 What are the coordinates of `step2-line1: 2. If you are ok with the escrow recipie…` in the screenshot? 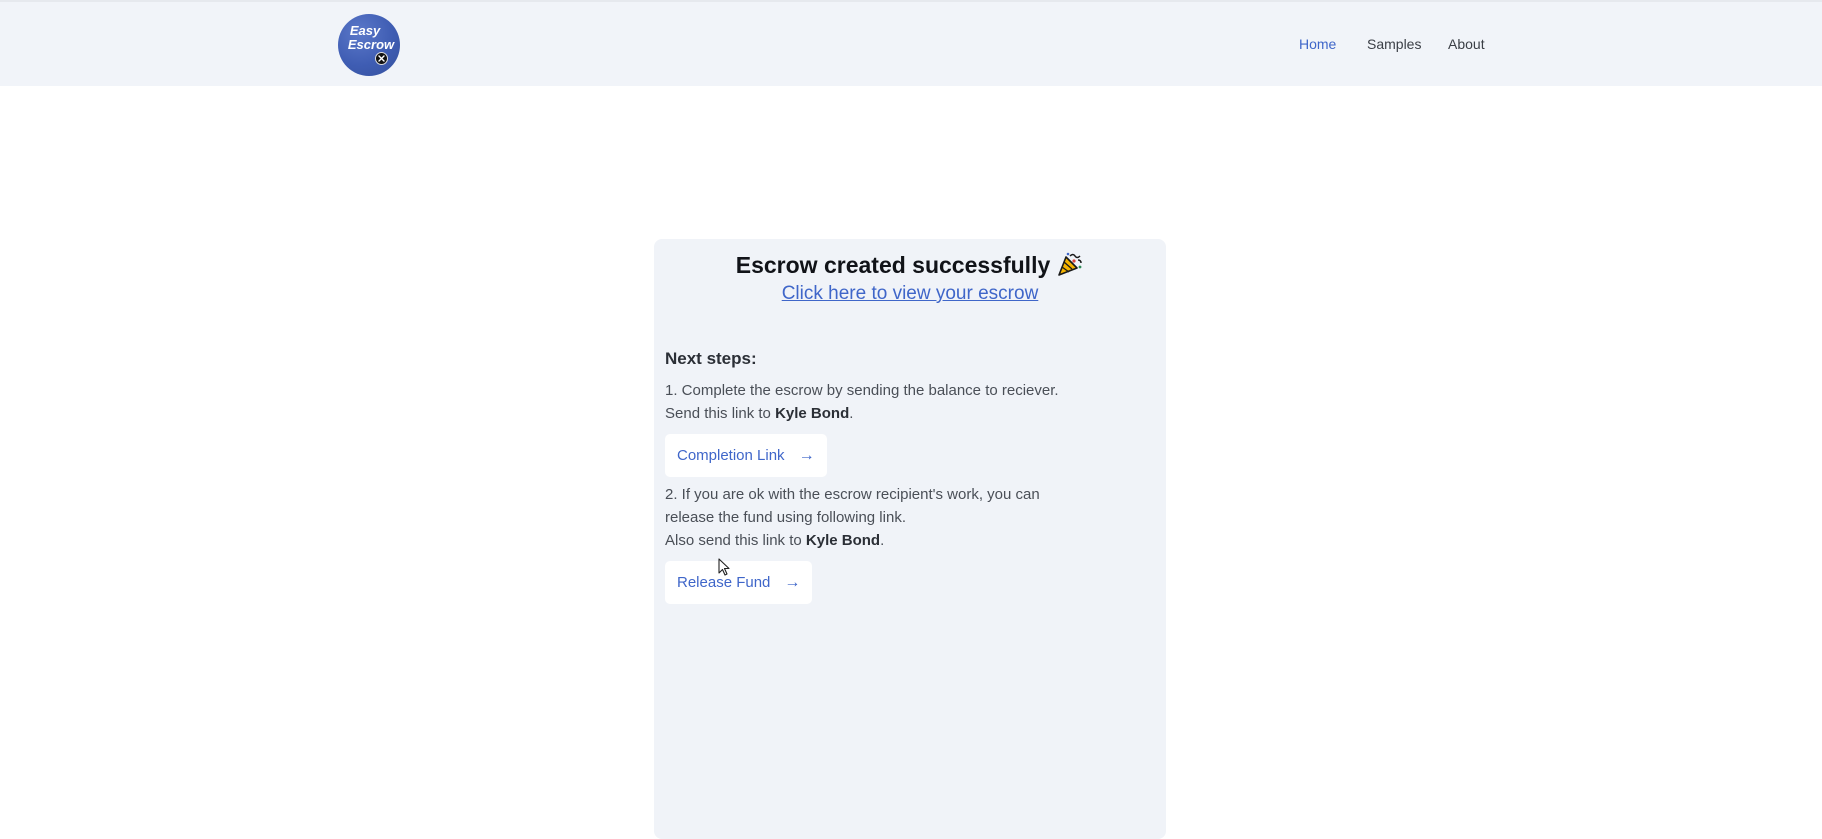 It's located at (852, 494).